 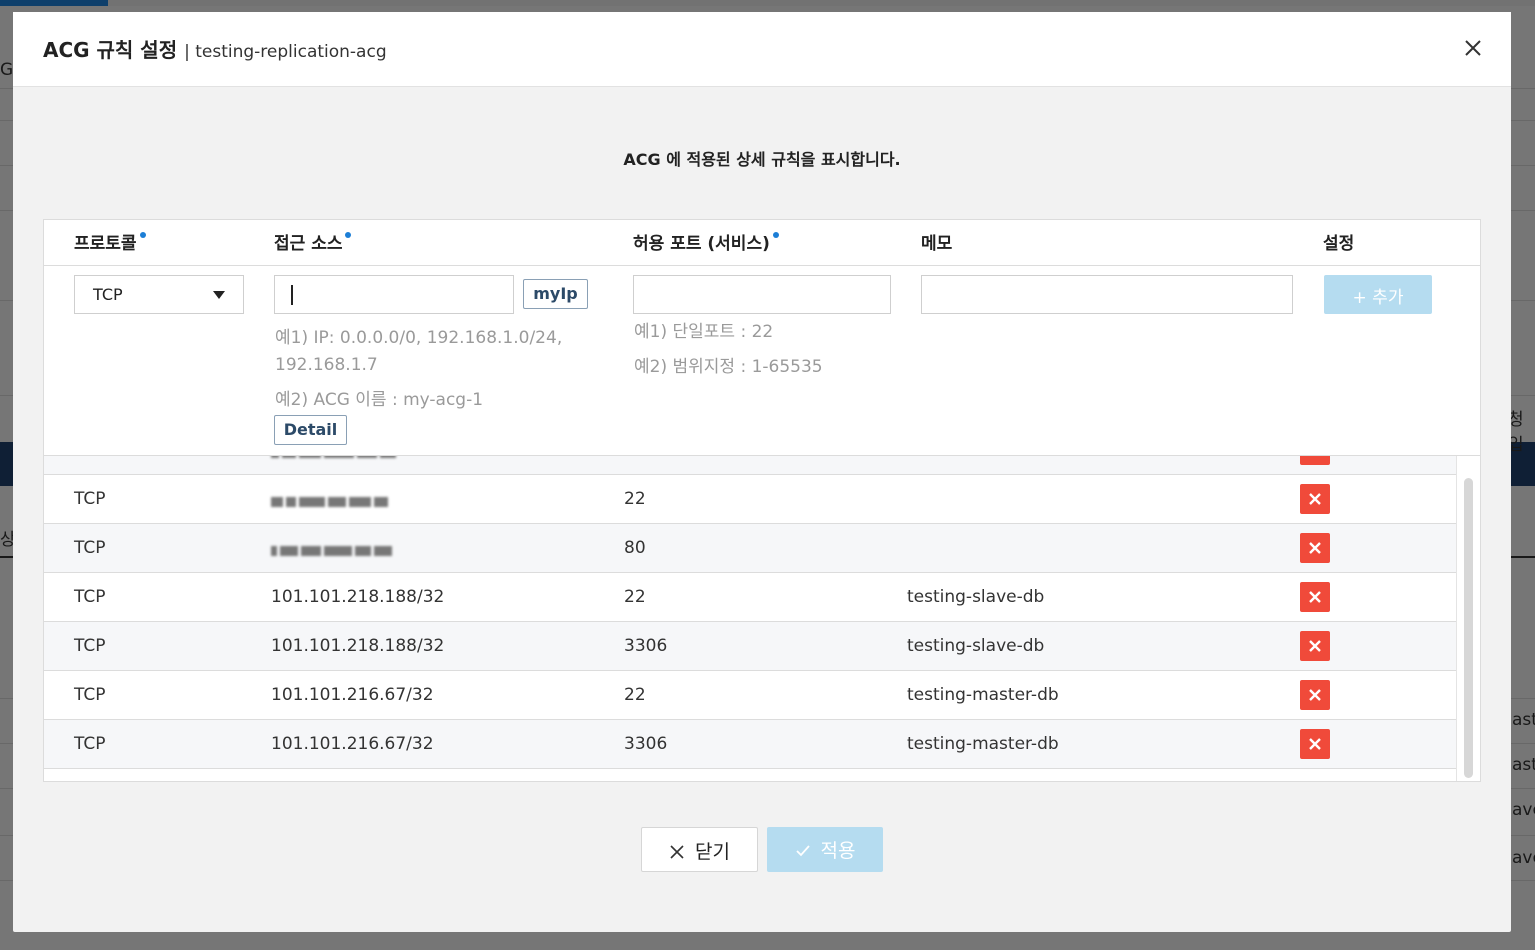 I want to click on port-input, so click(x=762, y=294).